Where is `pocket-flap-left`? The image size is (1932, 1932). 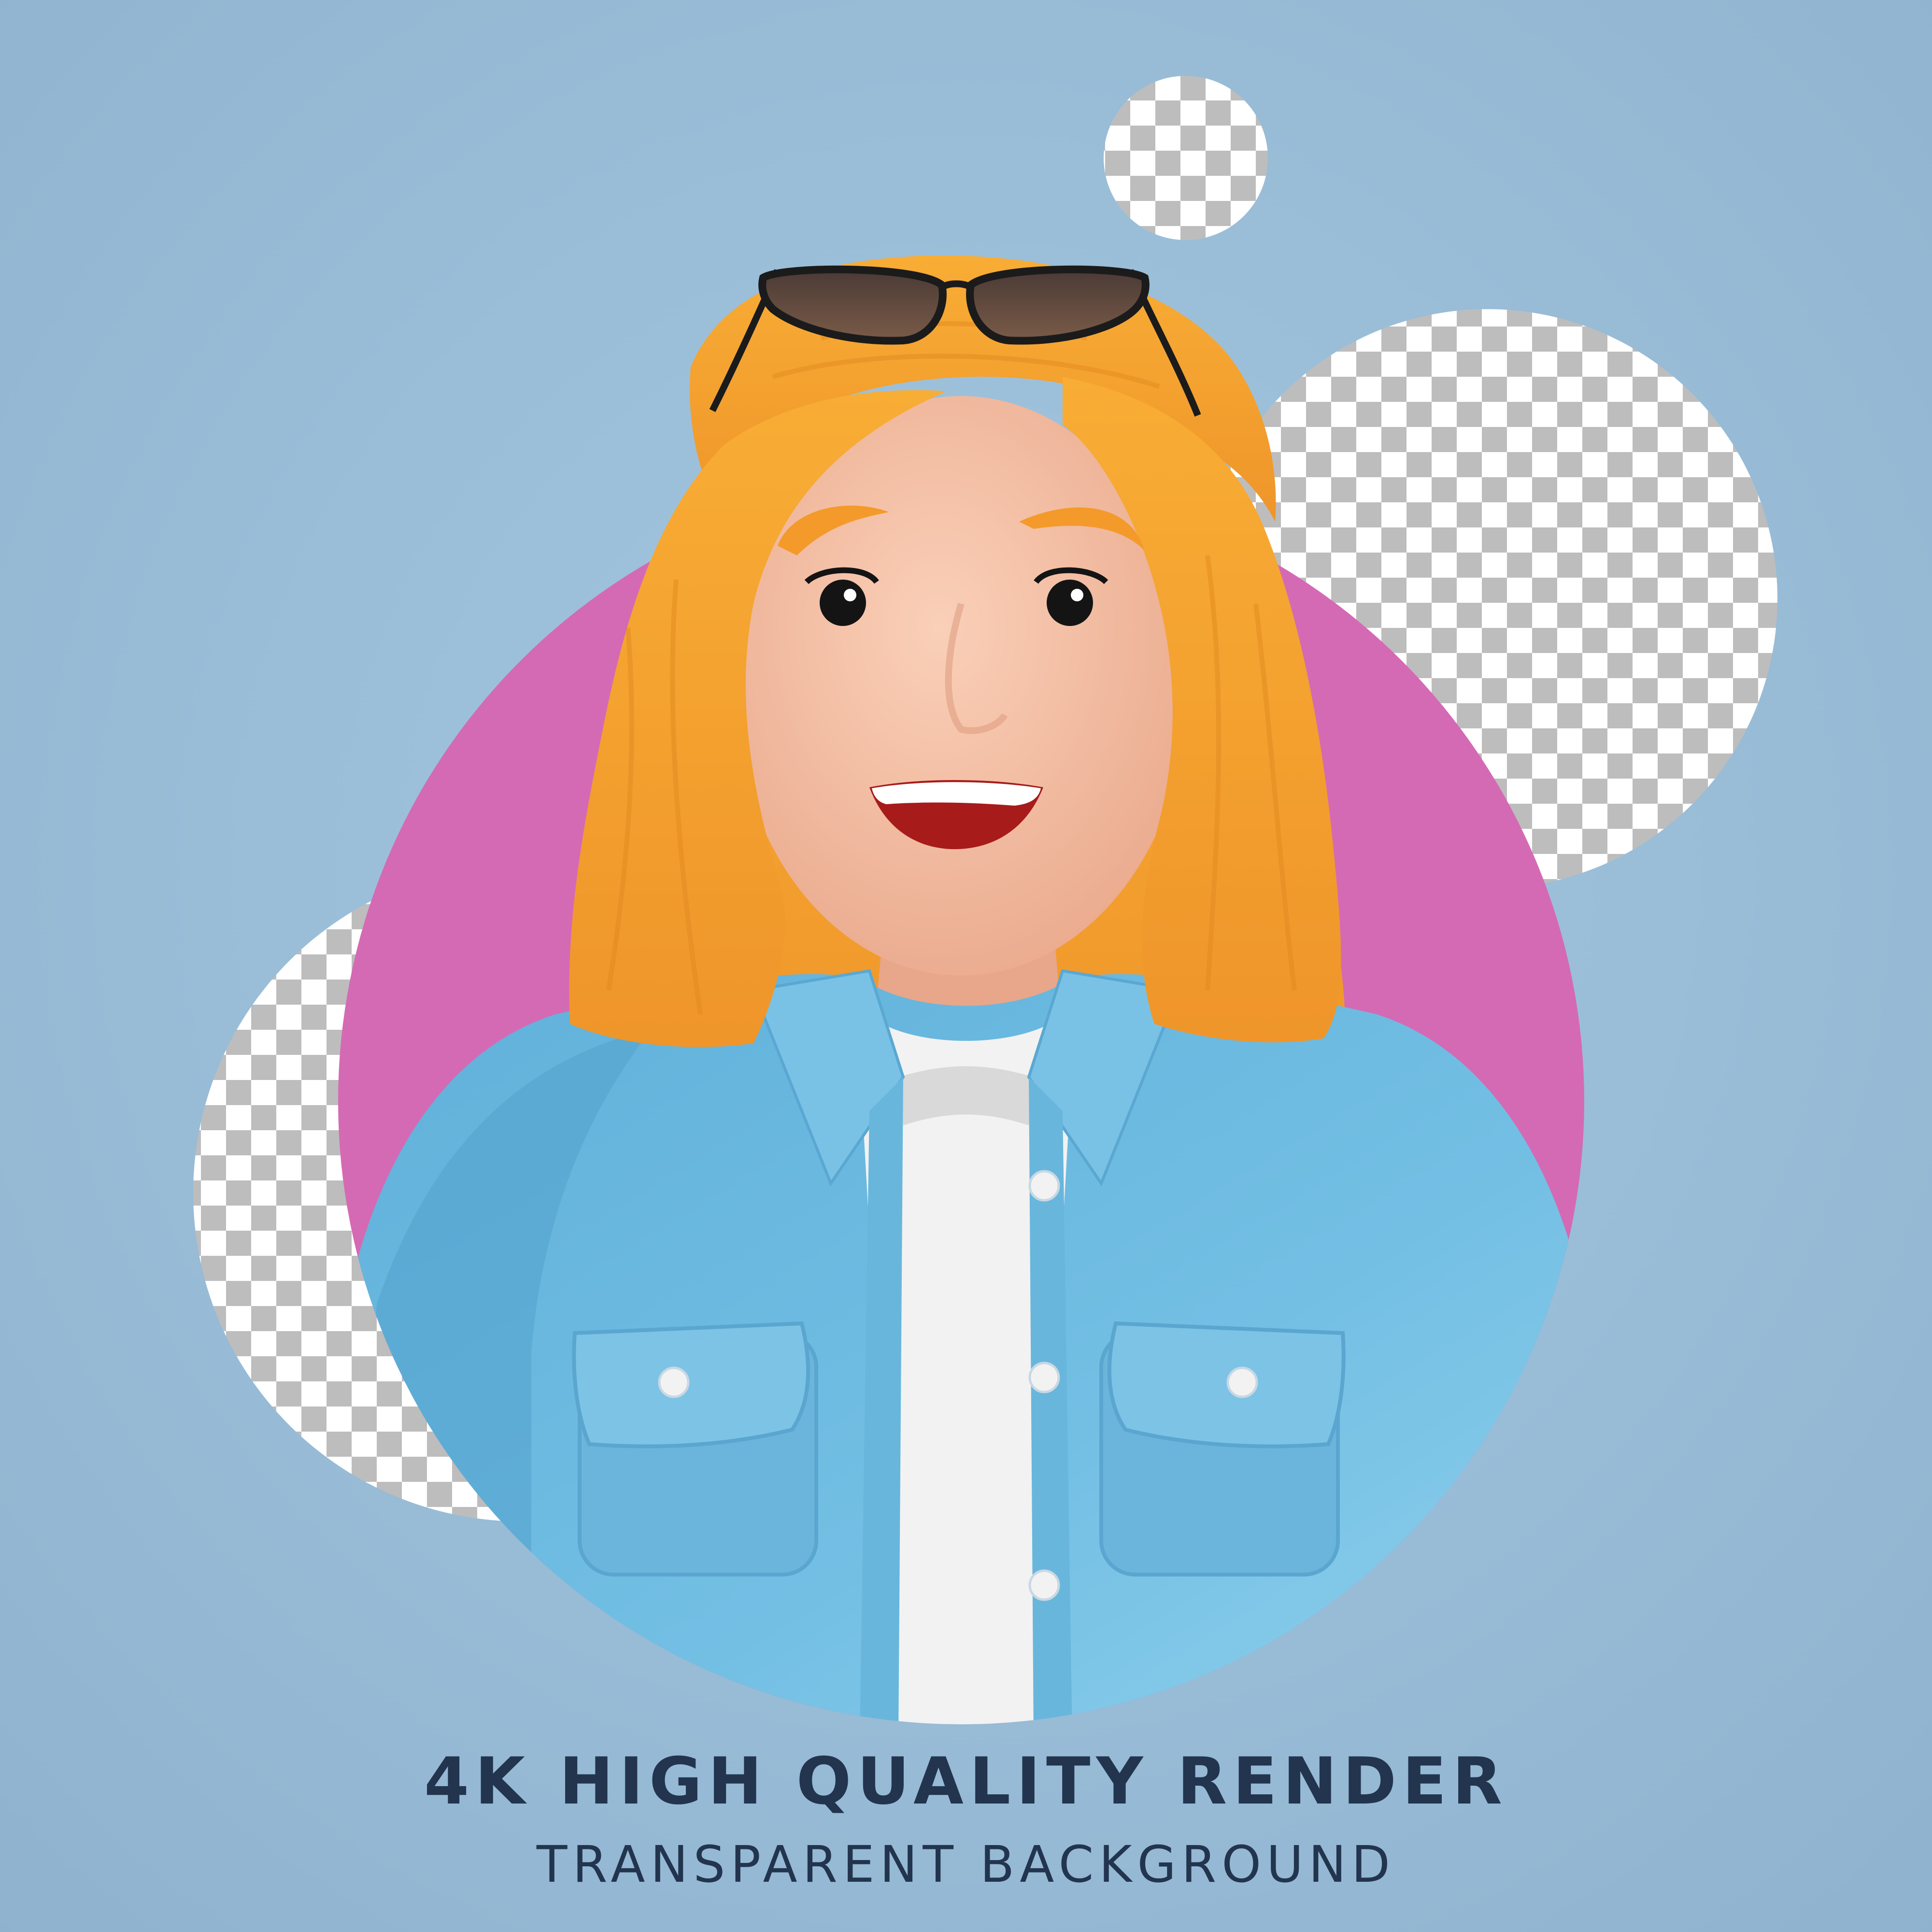
pocket-flap-left is located at coordinates (691, 1385).